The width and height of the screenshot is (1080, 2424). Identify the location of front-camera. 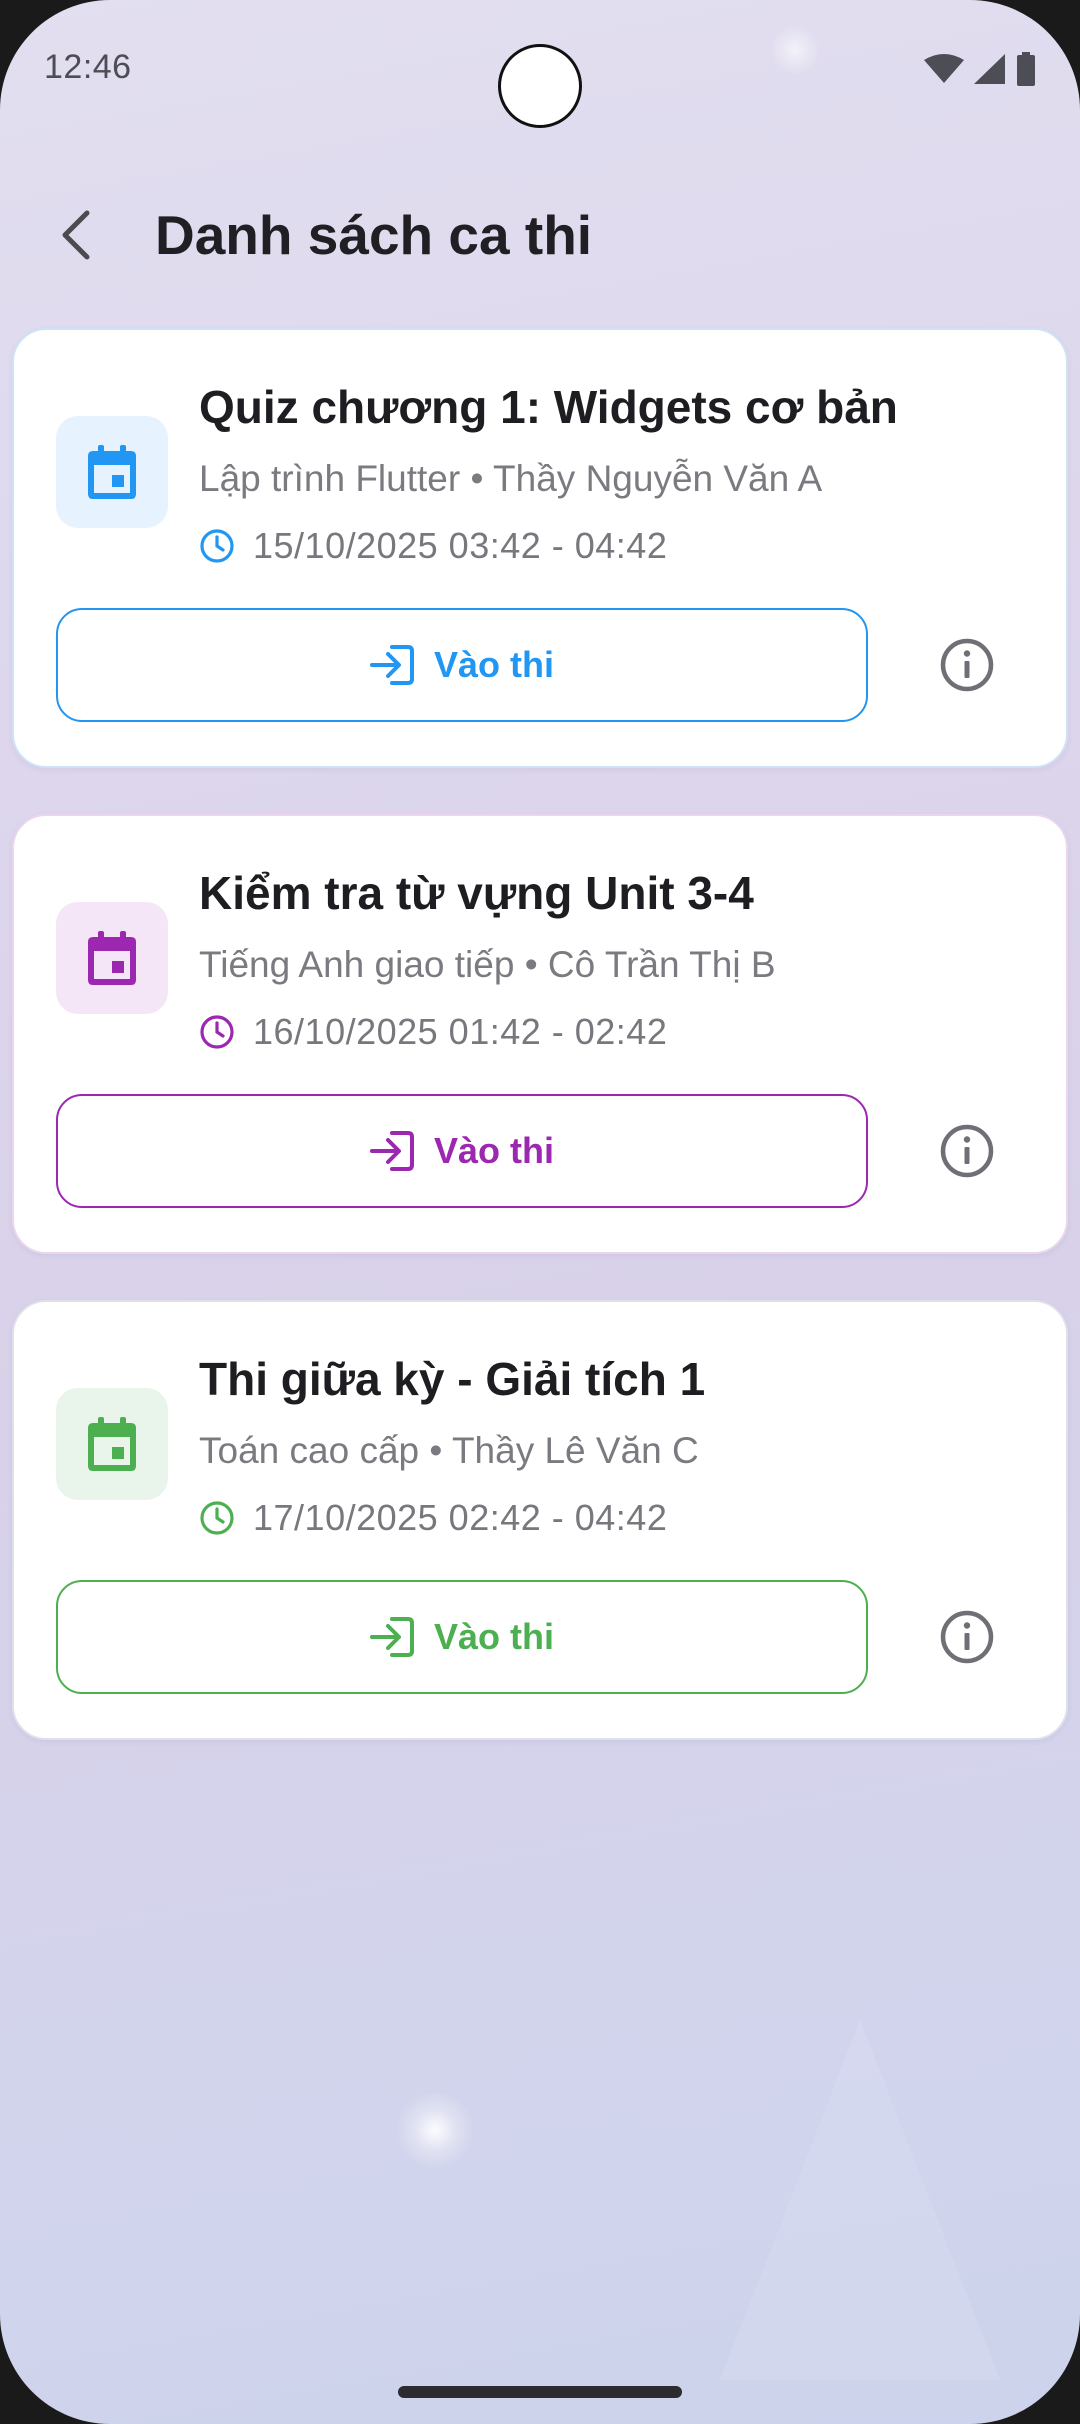
(540, 86).